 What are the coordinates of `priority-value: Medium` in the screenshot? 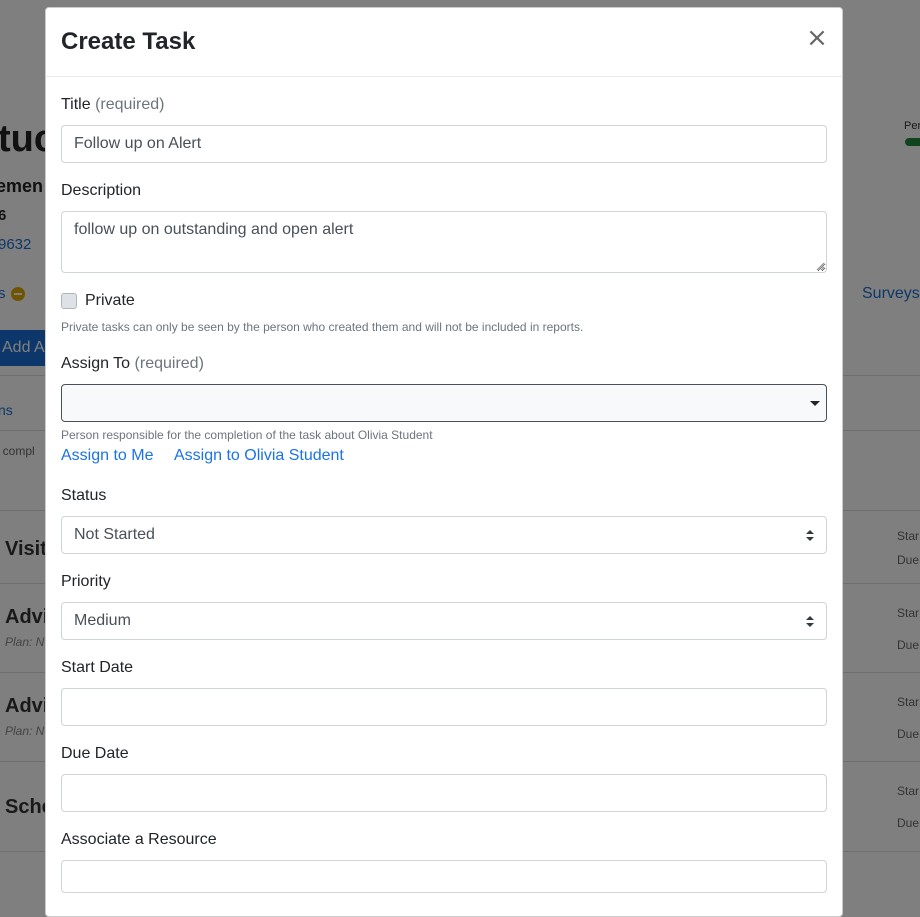 It's located at (102, 620).